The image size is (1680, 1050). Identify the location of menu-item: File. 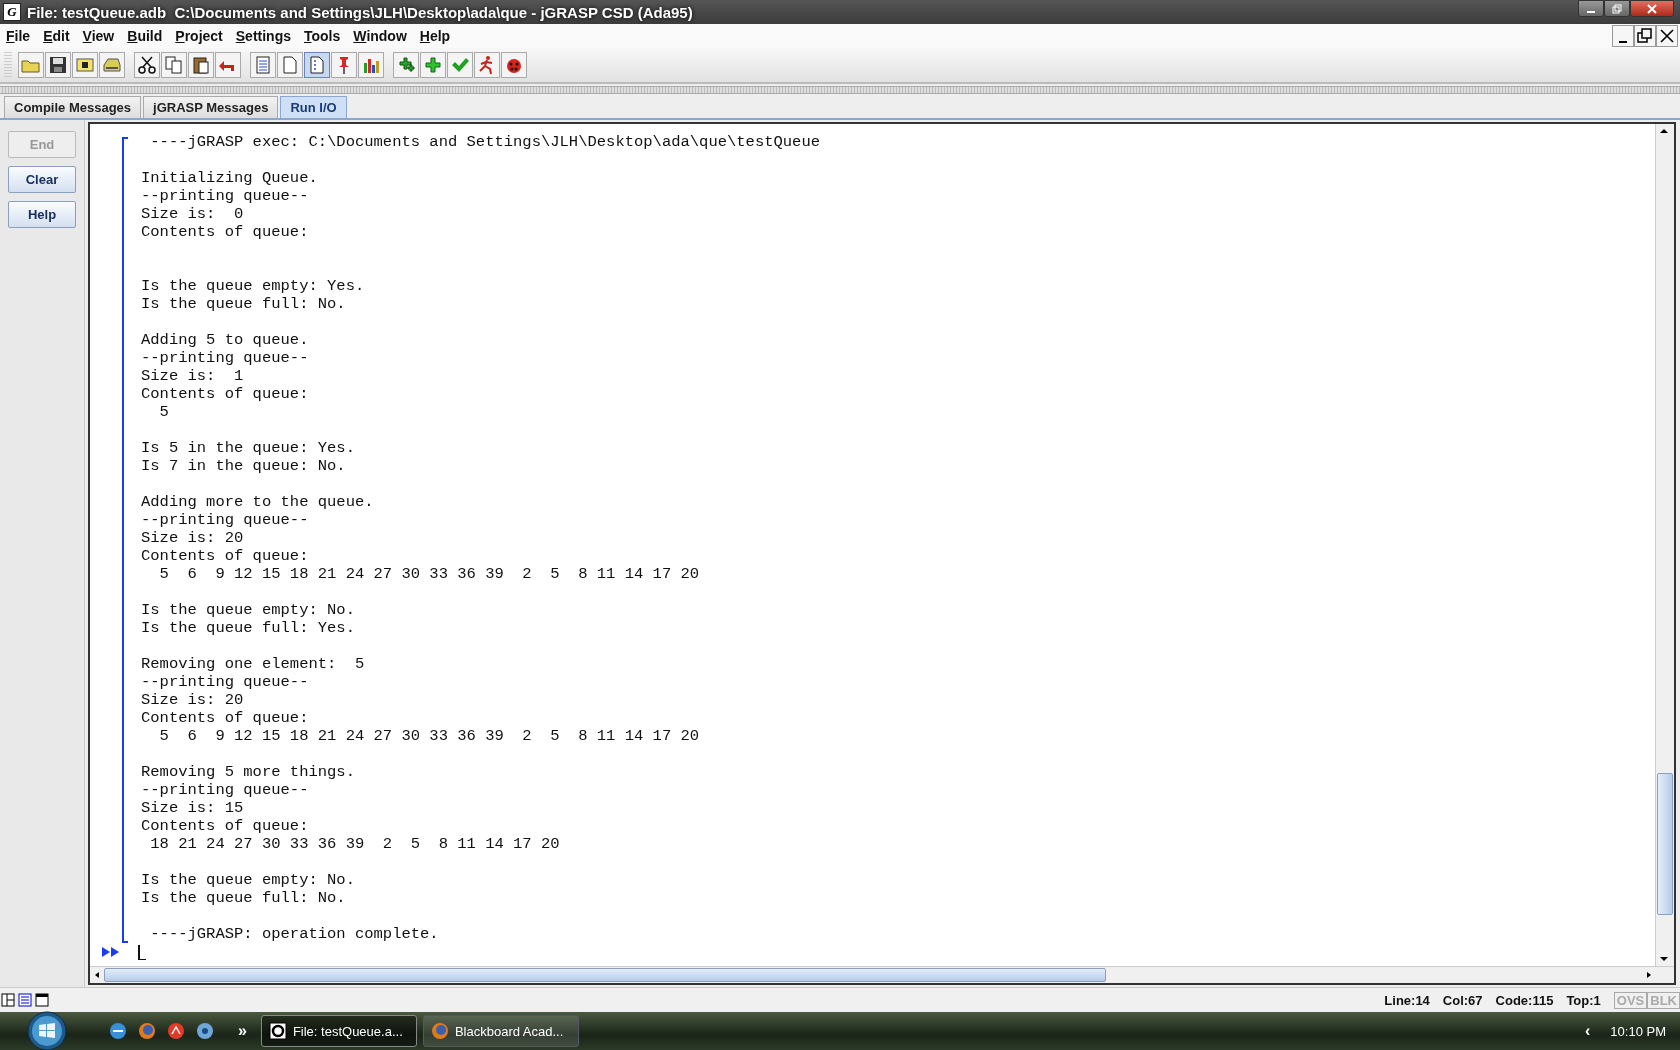
(18, 36).